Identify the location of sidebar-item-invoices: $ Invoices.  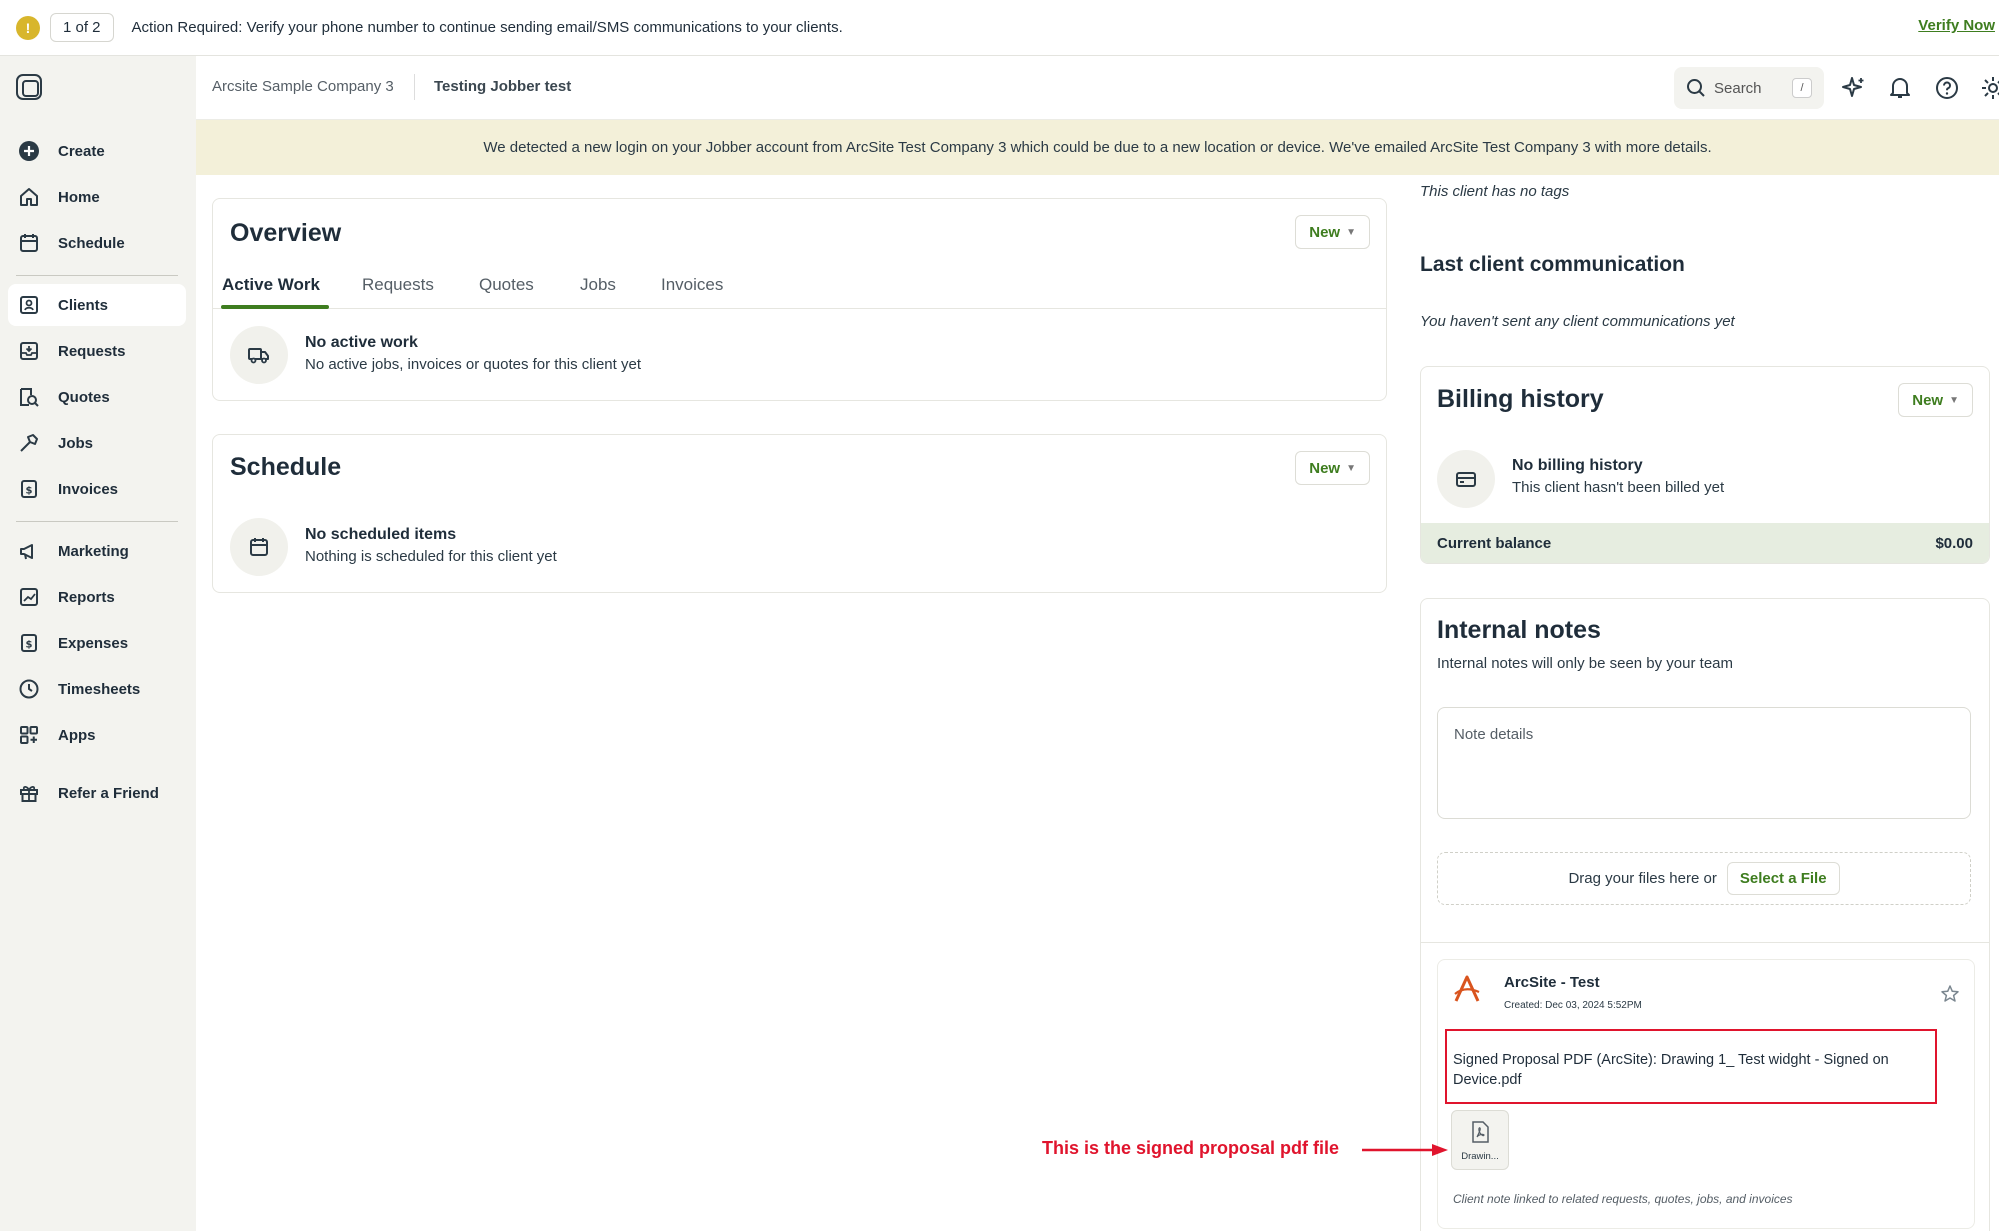
(97, 489).